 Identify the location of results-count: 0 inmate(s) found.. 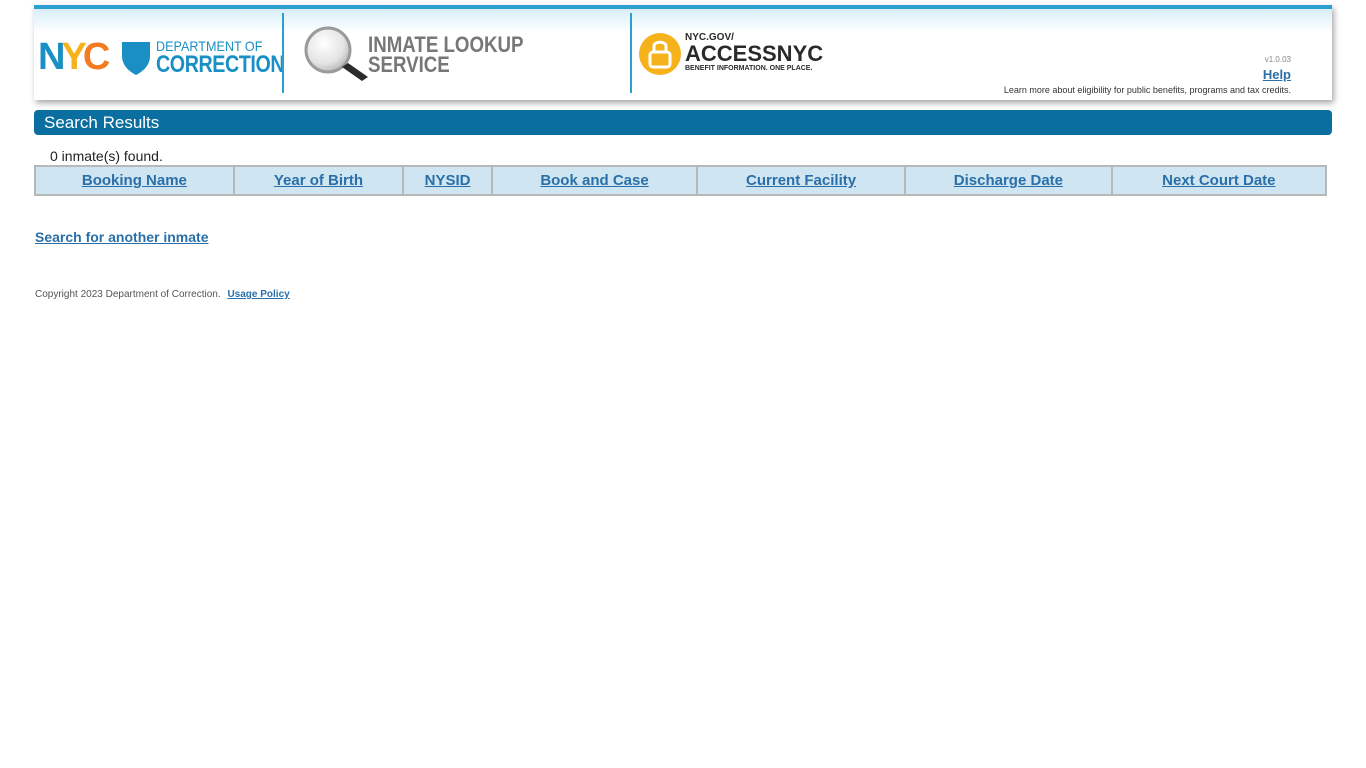
(106, 156).